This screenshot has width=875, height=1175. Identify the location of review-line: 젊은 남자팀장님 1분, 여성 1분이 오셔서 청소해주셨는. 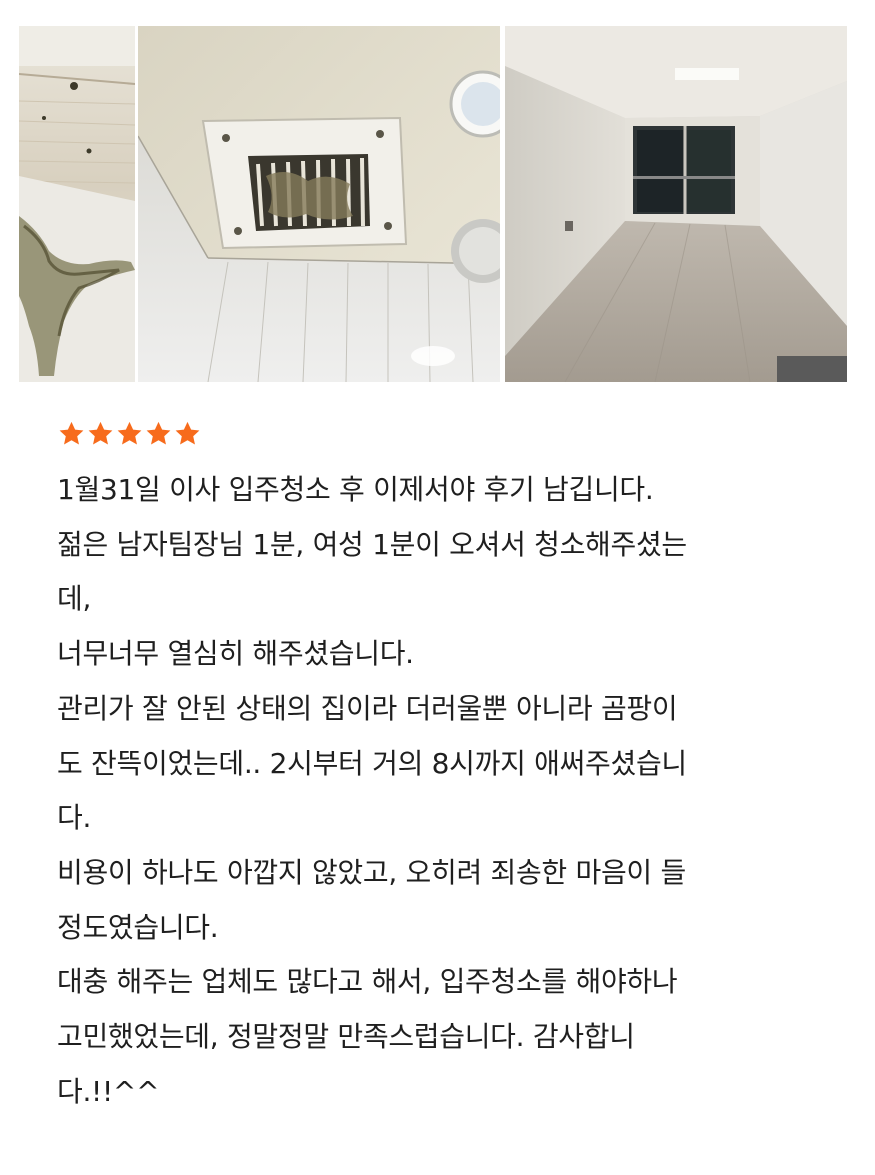
(372, 544).